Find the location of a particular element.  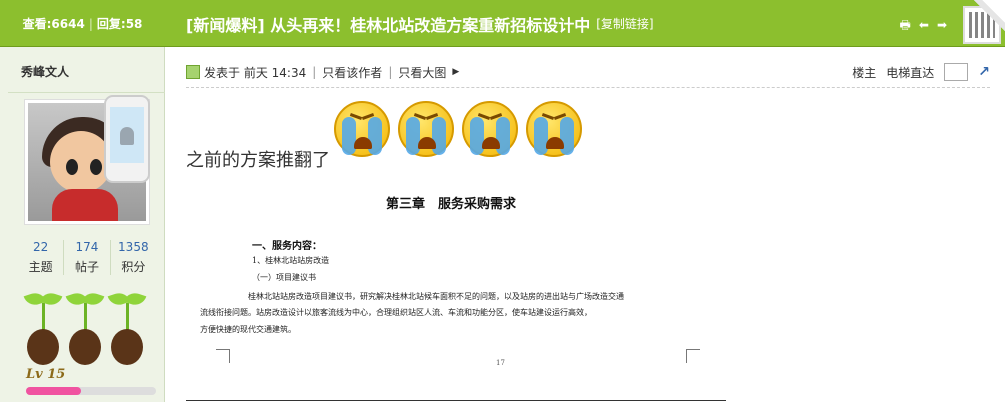

thread-title: [新闻爆料] 从头再来！桂林北站改造方案重新招标设计中 is located at coordinates (388, 24).